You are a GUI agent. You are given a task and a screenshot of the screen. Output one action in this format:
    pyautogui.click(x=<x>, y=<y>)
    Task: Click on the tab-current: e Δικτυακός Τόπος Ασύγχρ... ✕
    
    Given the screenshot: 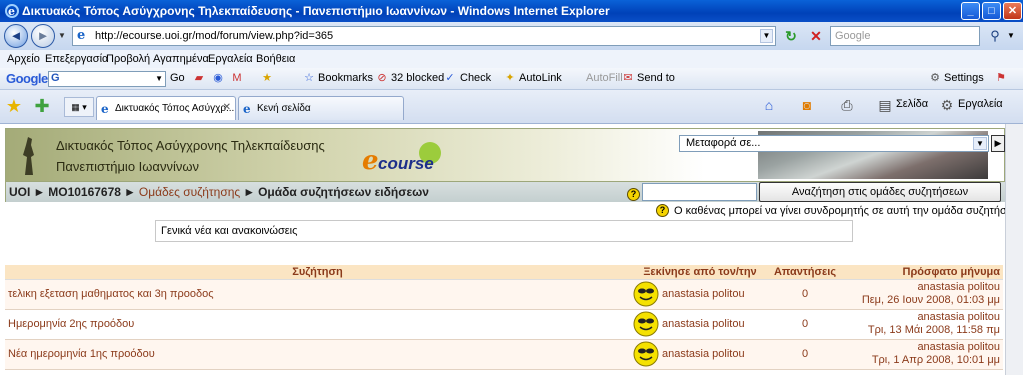 What is the action you would take?
    pyautogui.click(x=166, y=108)
    